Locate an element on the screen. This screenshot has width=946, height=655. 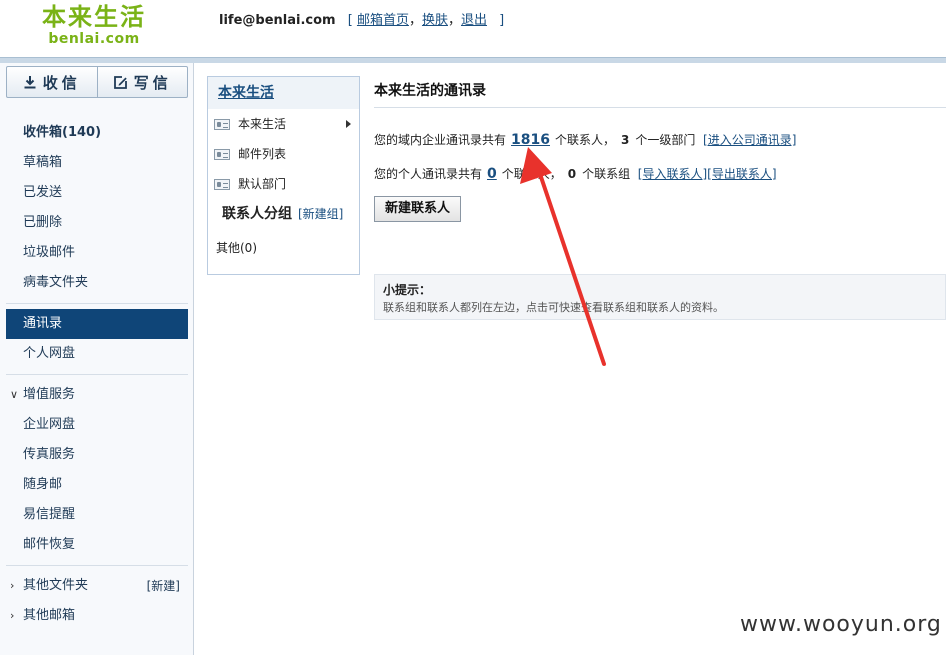
tree-item-benlai: 本来生活 is located at coordinates (283, 124).